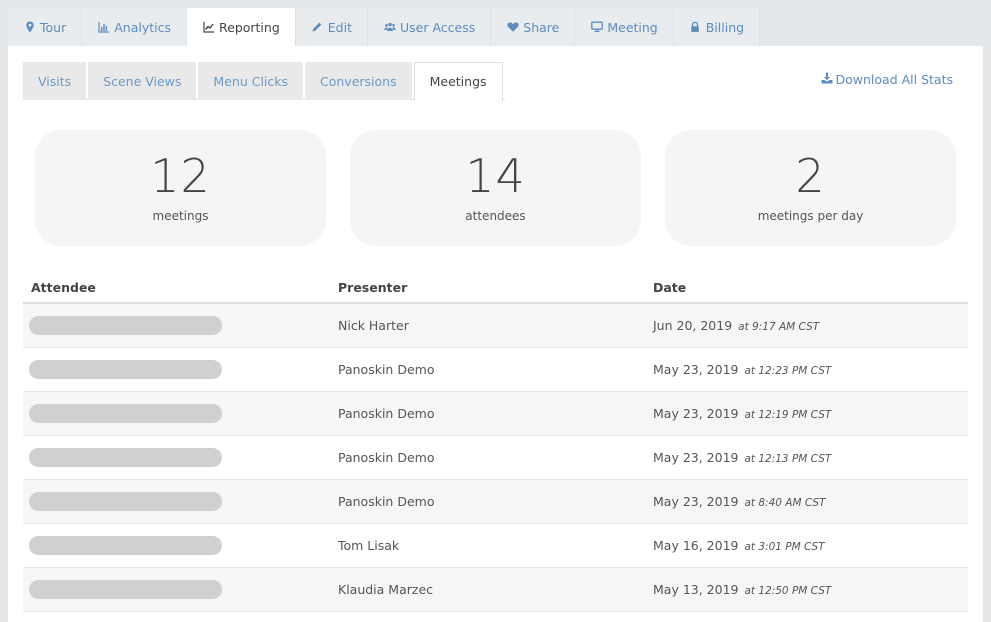 The height and width of the screenshot is (622, 991). I want to click on date-cell: May 23, 2019 at 12:13 PM CST, so click(810, 457).